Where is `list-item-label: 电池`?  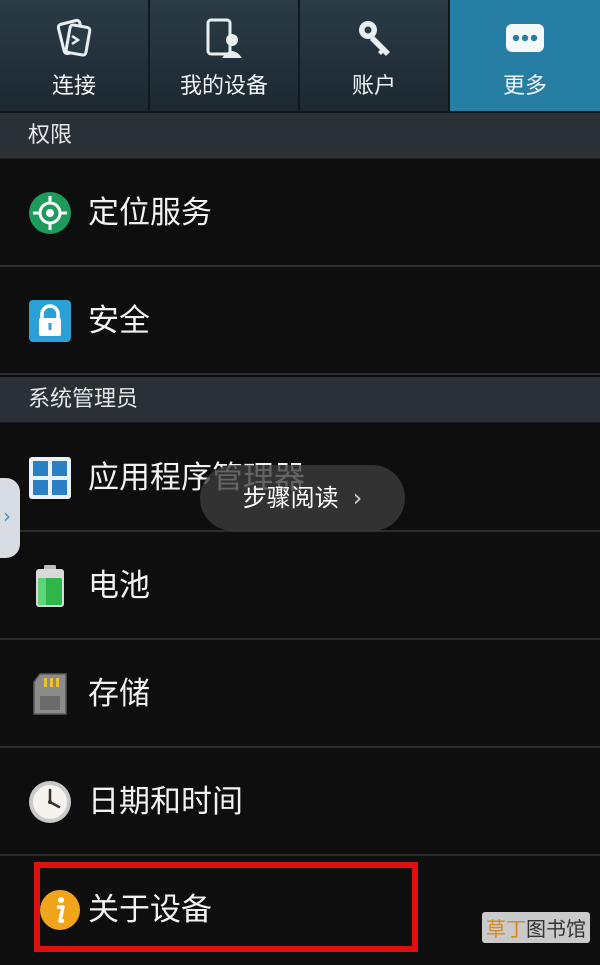 list-item-label: 电池 is located at coordinates (119, 586).